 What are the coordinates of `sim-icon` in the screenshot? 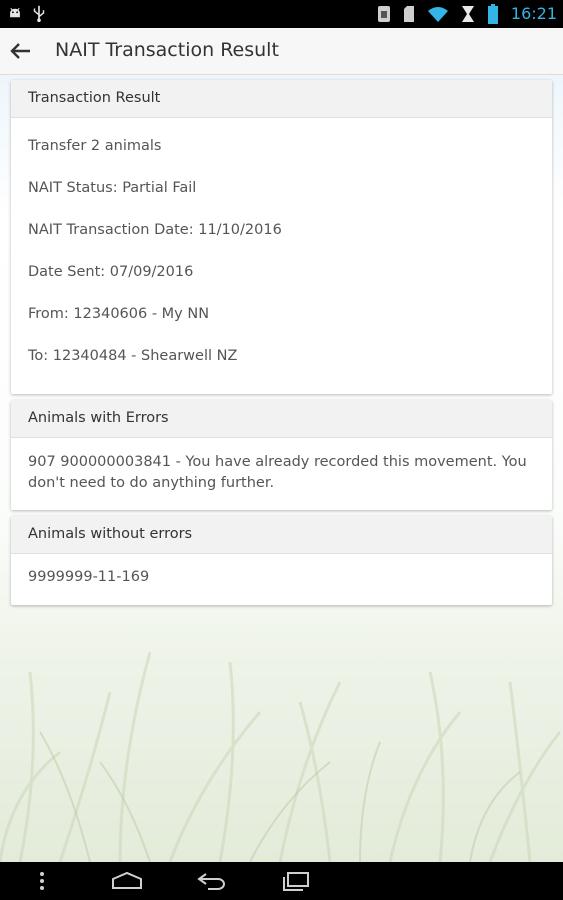 It's located at (383, 14).